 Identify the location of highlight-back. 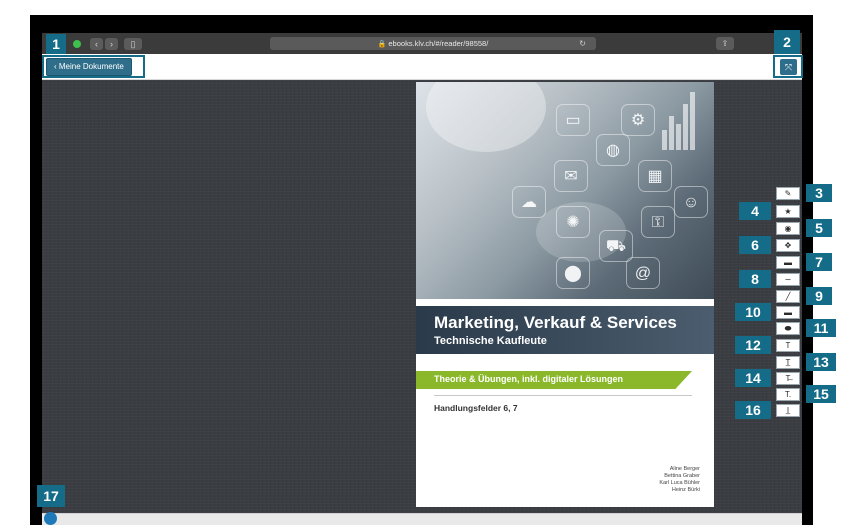
(93, 66).